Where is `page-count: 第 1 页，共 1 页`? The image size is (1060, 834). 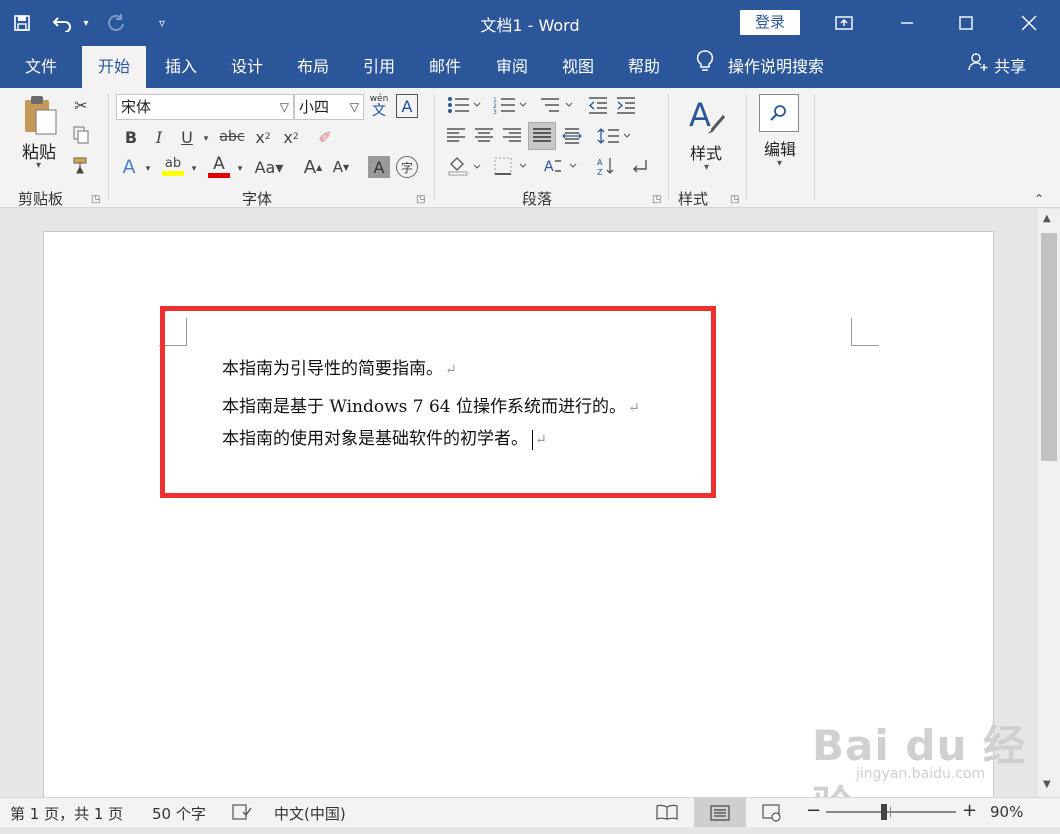 page-count: 第 1 页，共 1 页 is located at coordinates (66, 813).